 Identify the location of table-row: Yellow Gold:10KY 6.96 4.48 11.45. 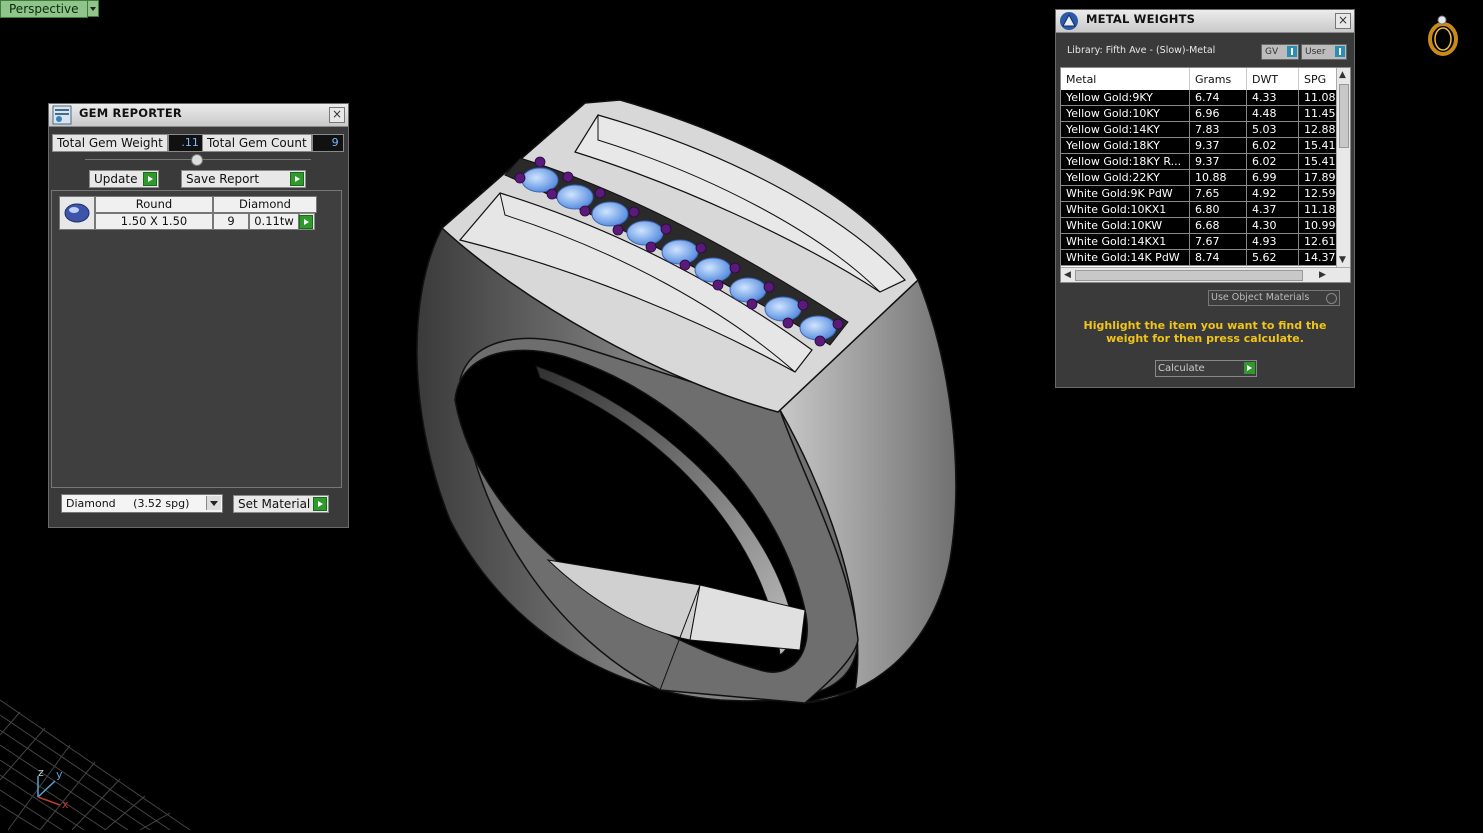
(1205, 113).